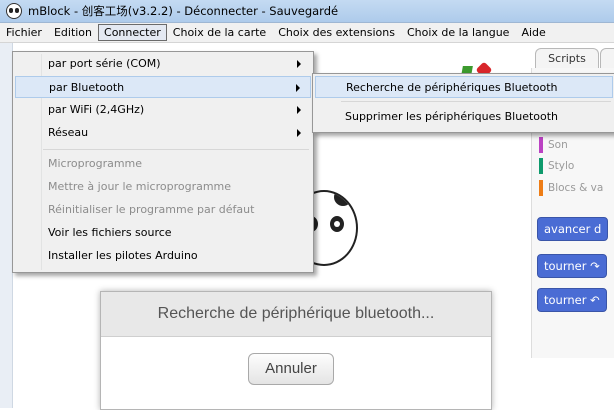 The image size is (614, 410). What do you see at coordinates (571, 188) in the screenshot?
I see `category-blocs-variables: Blocs & va` at bounding box center [571, 188].